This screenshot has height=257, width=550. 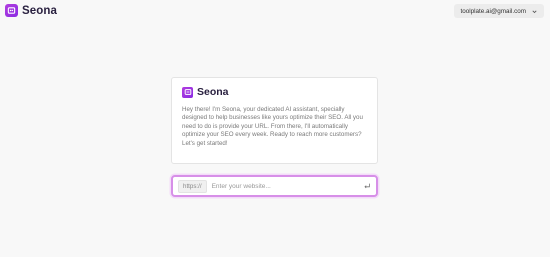 I want to click on card-brand: Seona, so click(x=274, y=92).